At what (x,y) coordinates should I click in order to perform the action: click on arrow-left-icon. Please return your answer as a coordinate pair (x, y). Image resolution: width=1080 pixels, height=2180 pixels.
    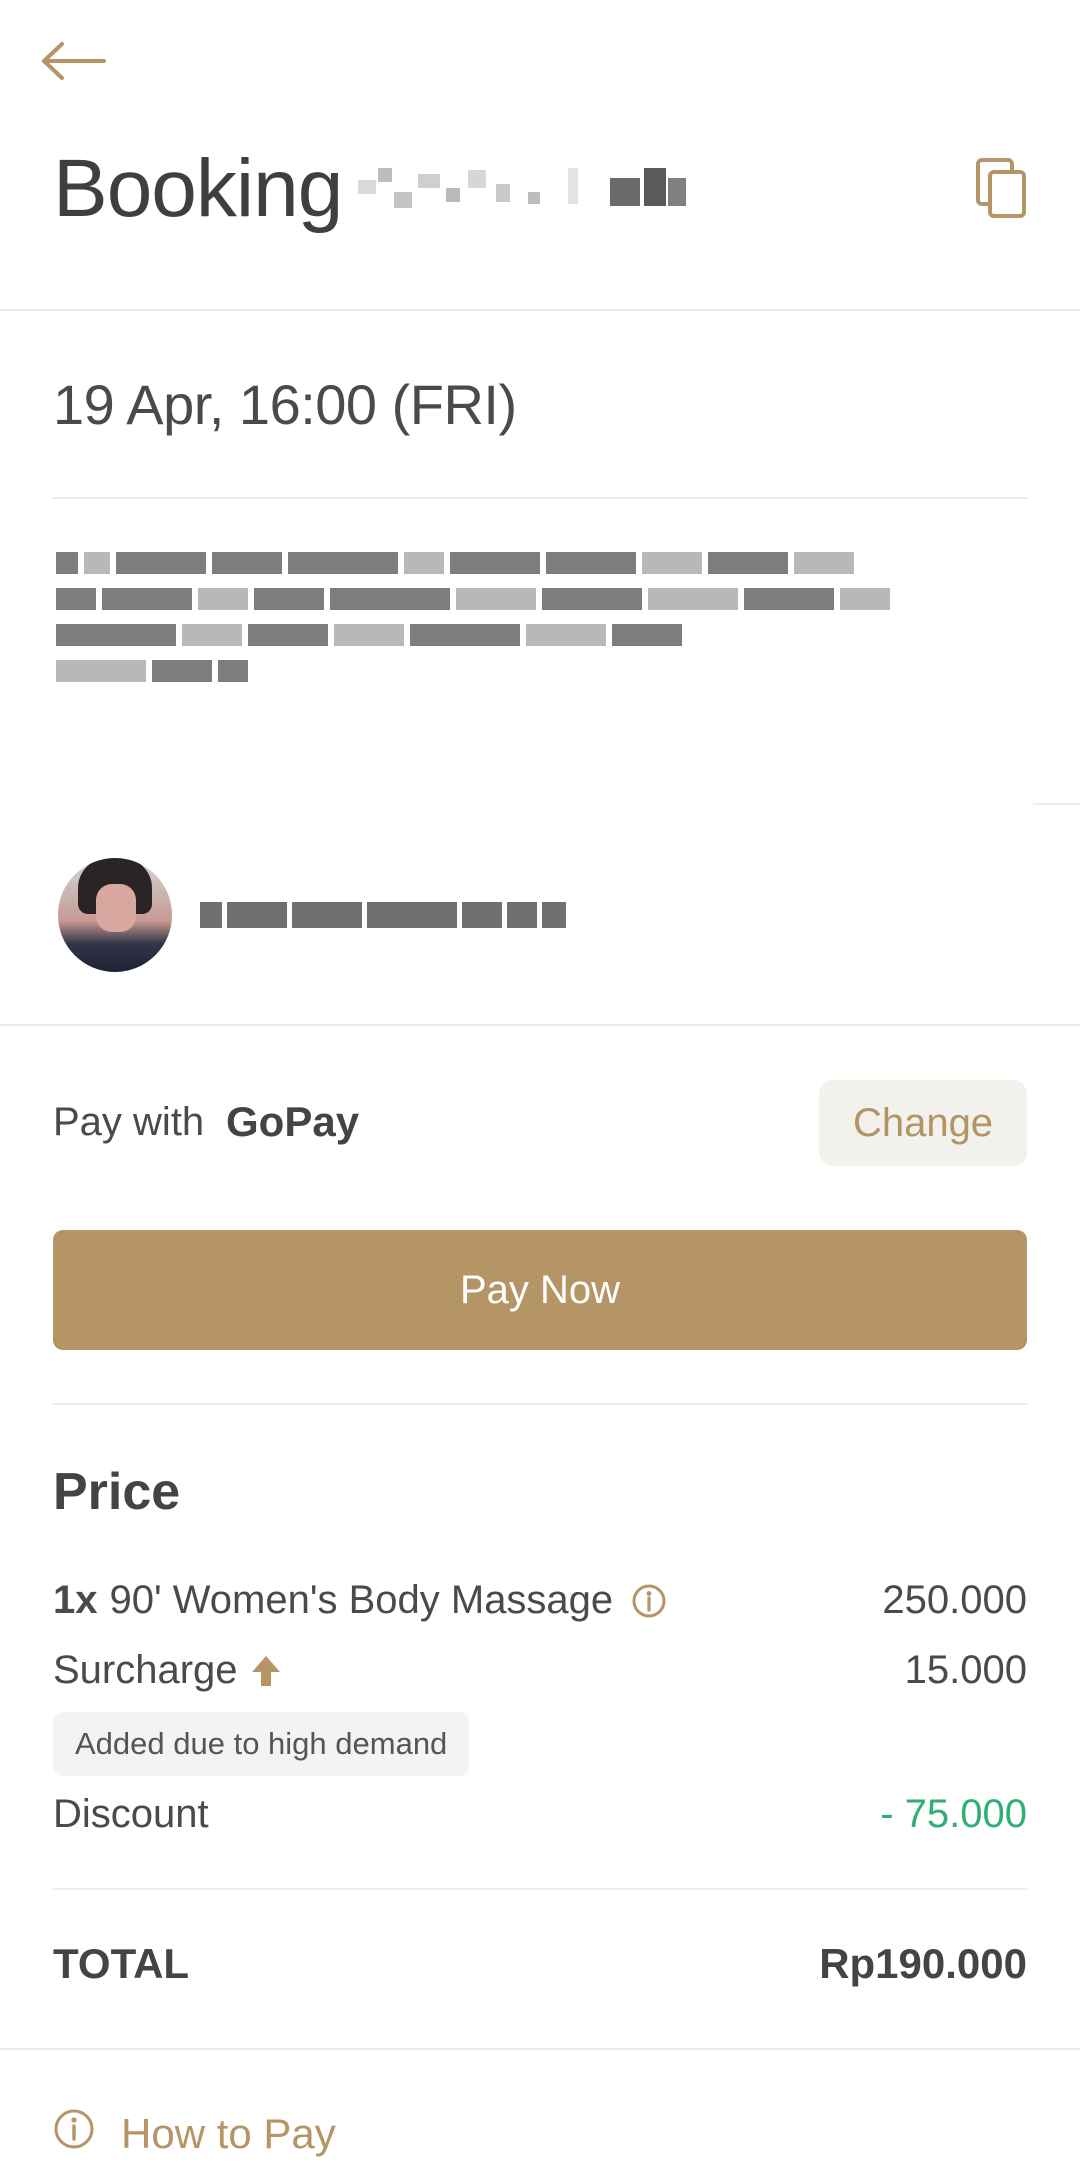
    Looking at the image, I should click on (73, 63).